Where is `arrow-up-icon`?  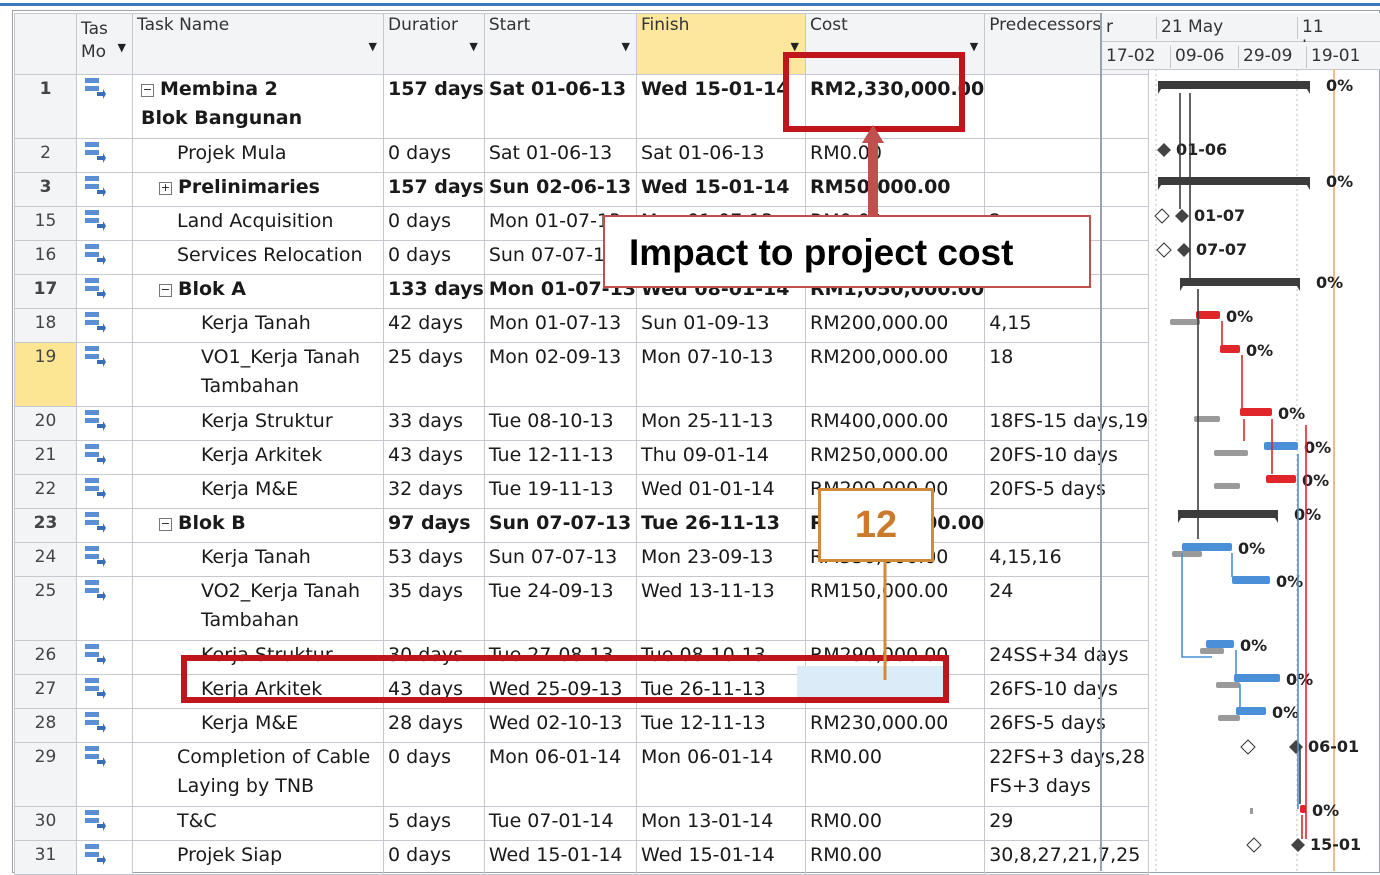 arrow-up-icon is located at coordinates (873, 170).